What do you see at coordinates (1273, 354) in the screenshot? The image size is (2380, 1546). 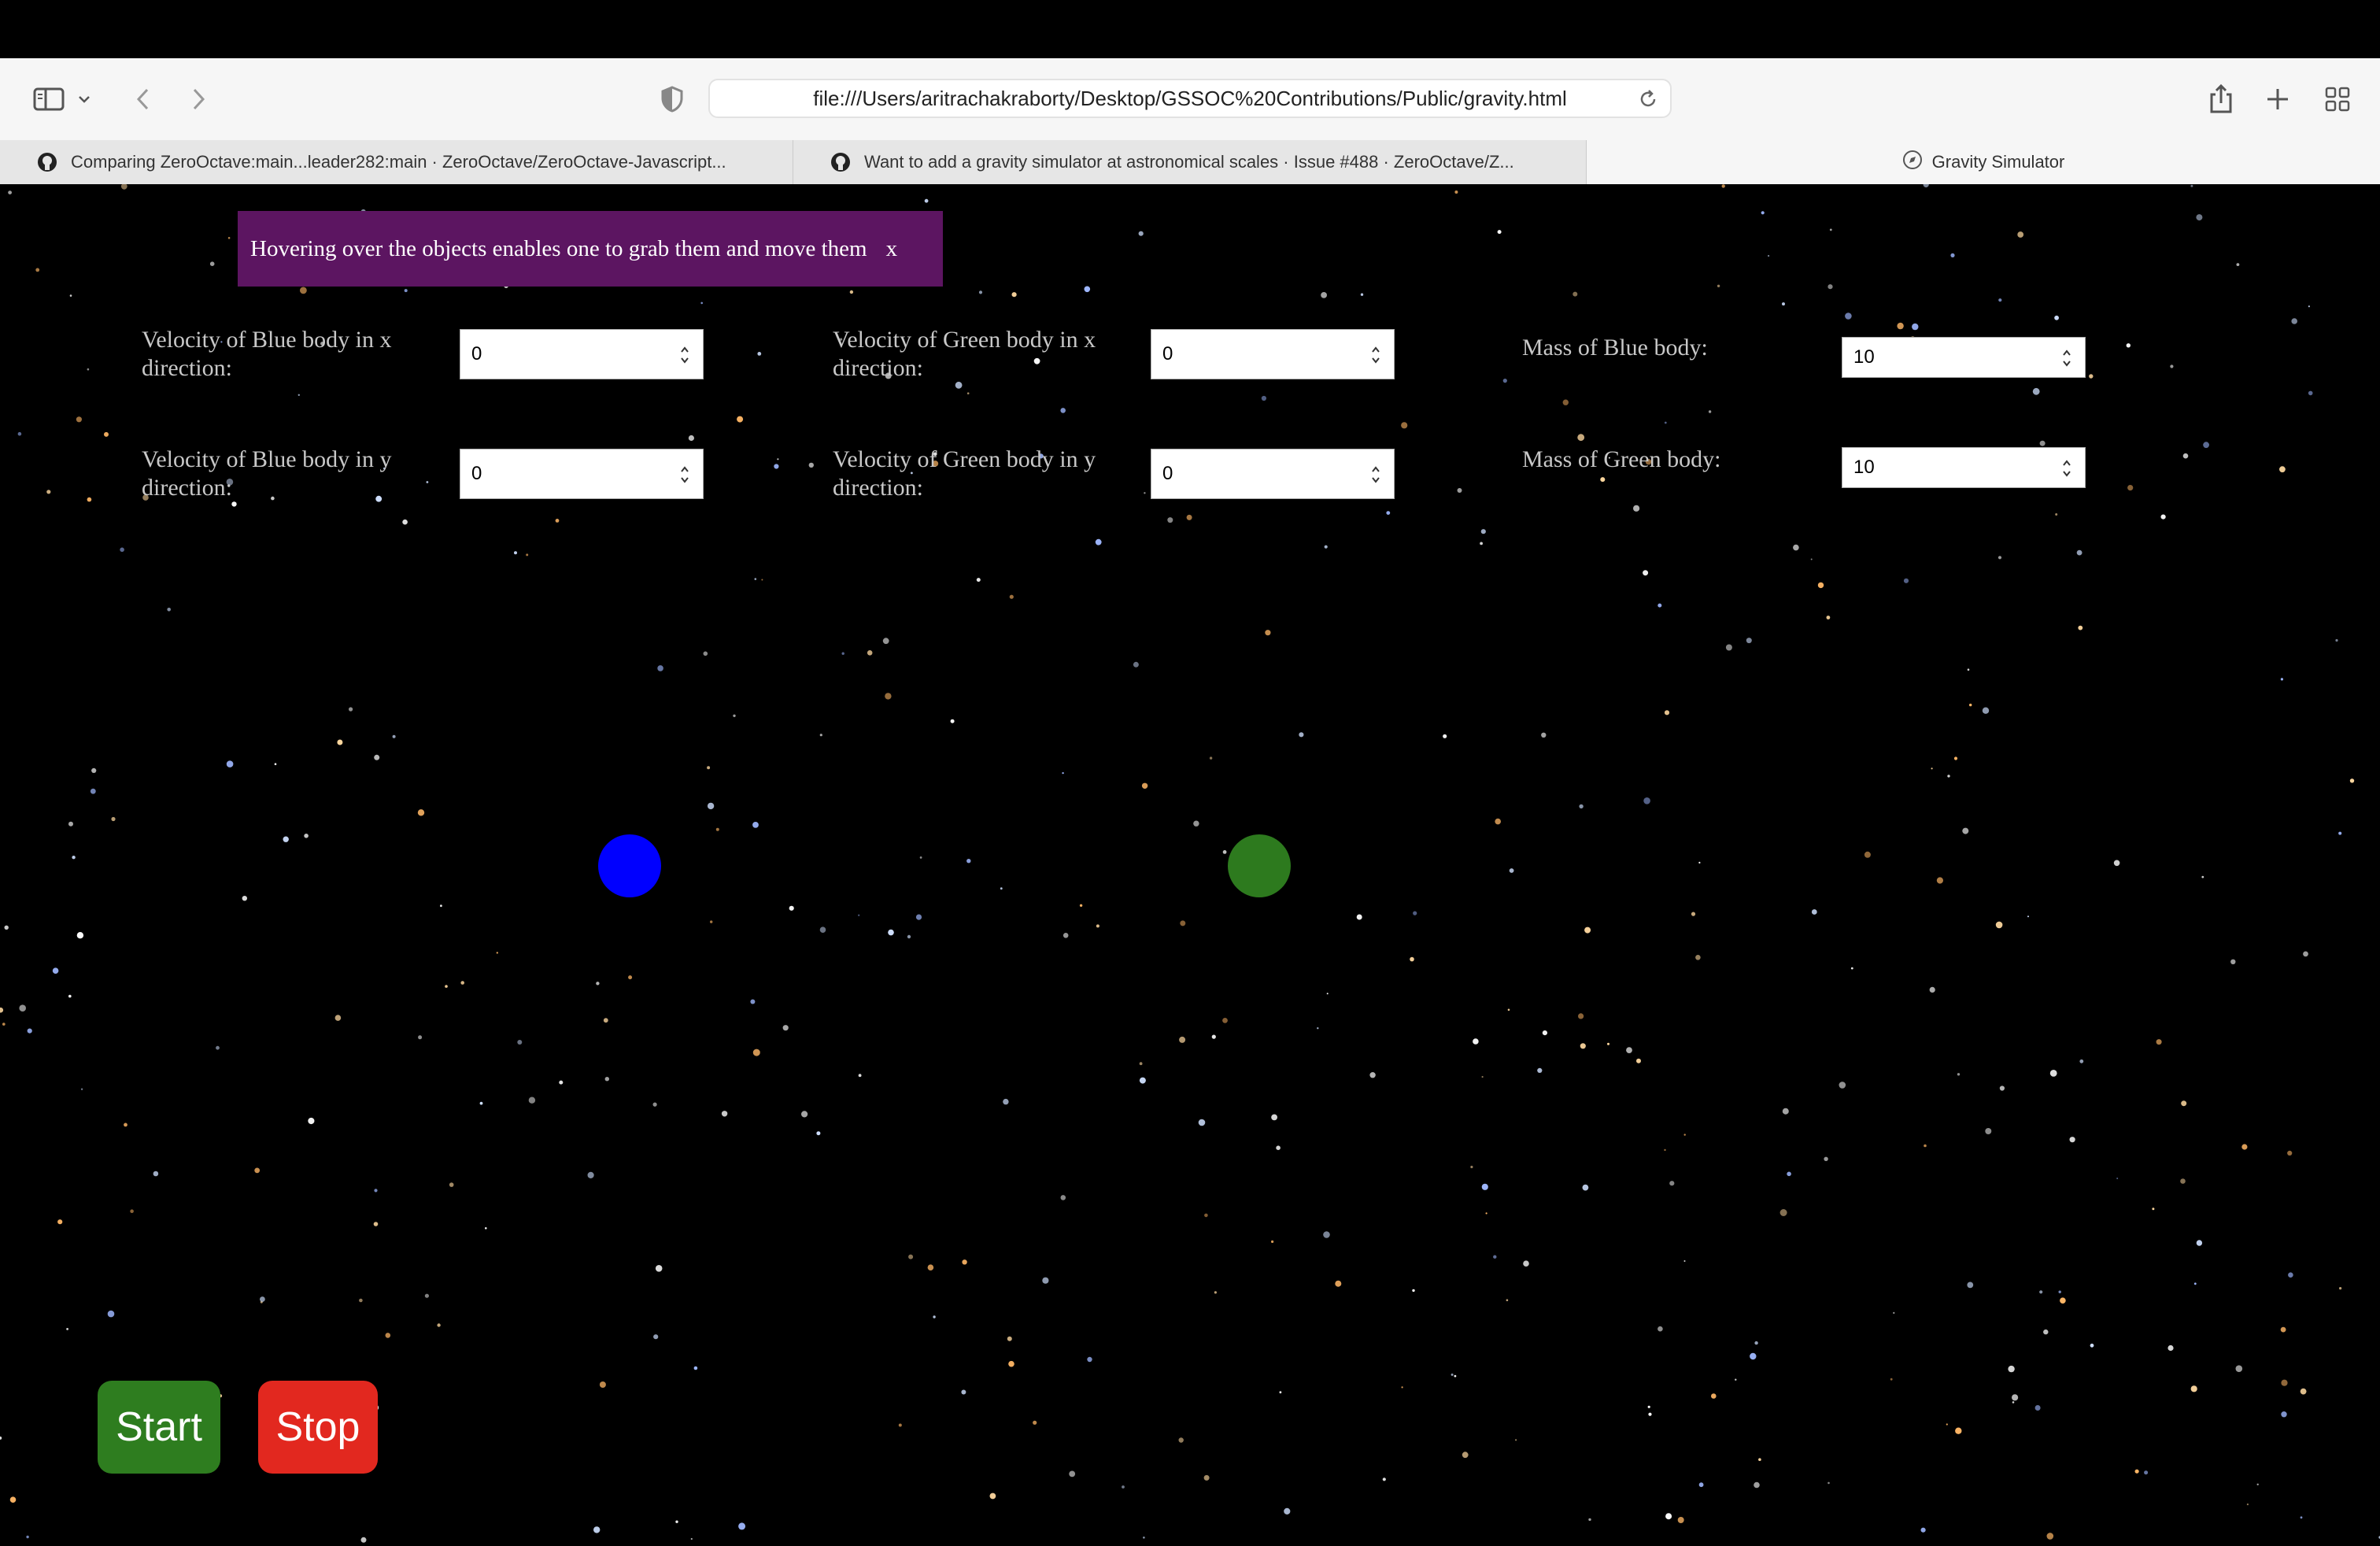 I see `green-vx-input: 0` at bounding box center [1273, 354].